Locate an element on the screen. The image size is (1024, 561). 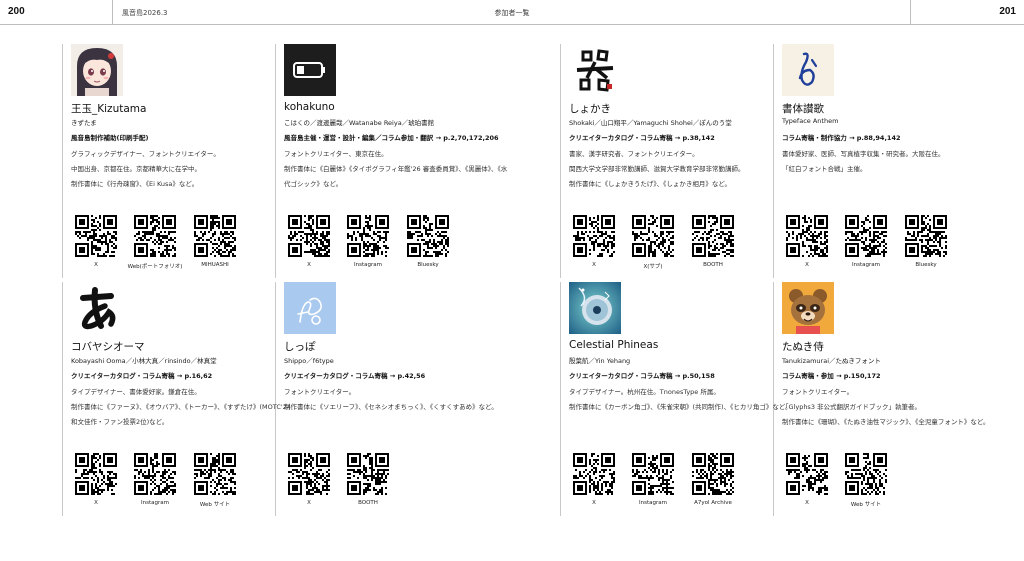
participant-role: コラム寄稿・参加 → p.150,172 is located at coordinates (831, 376).